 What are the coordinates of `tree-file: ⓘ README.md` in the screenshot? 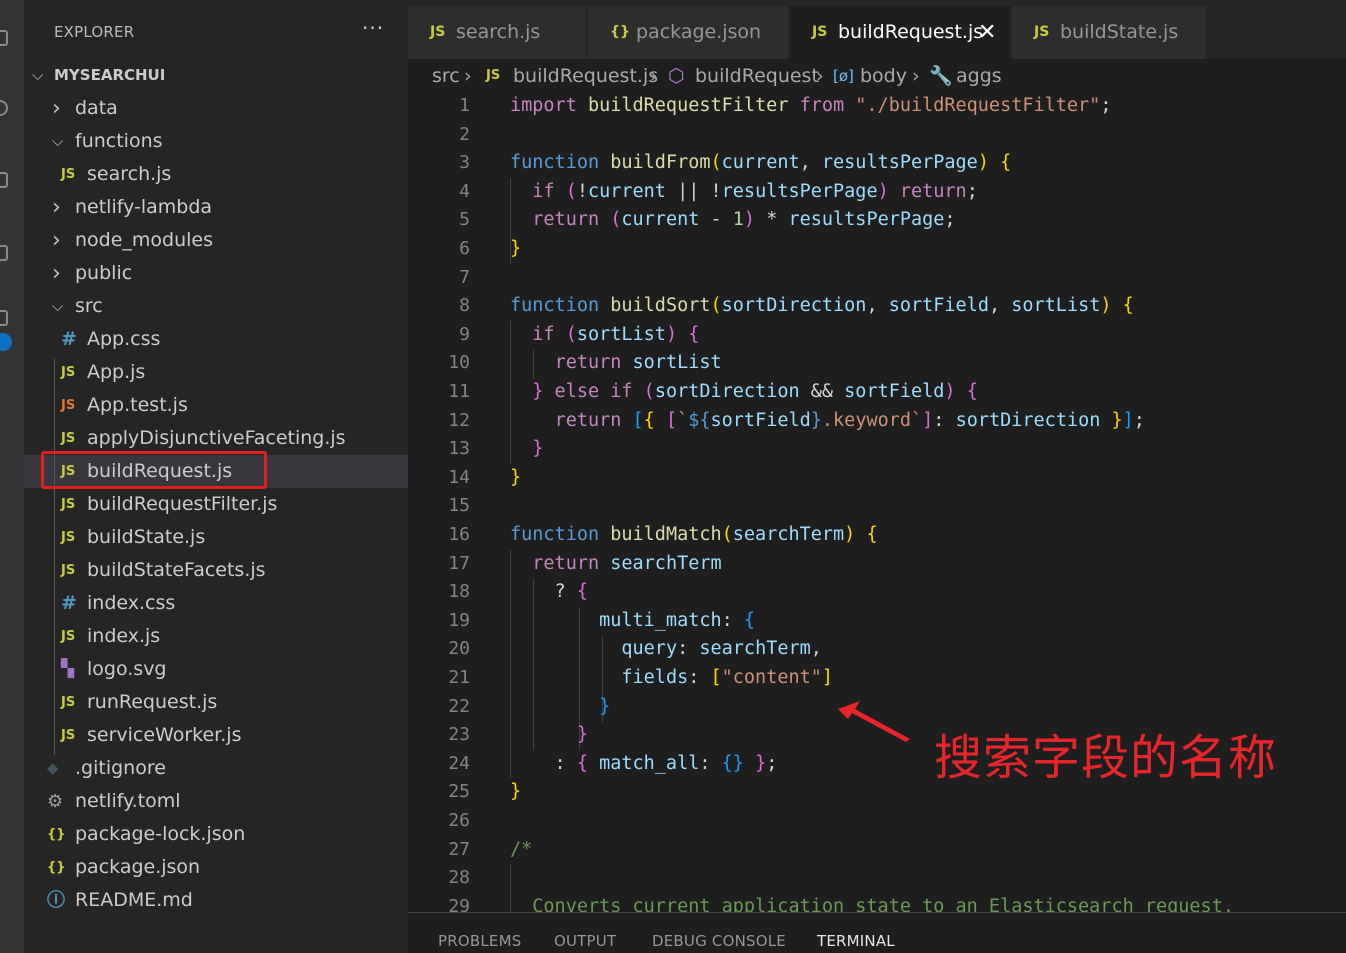 It's located at (216, 900).